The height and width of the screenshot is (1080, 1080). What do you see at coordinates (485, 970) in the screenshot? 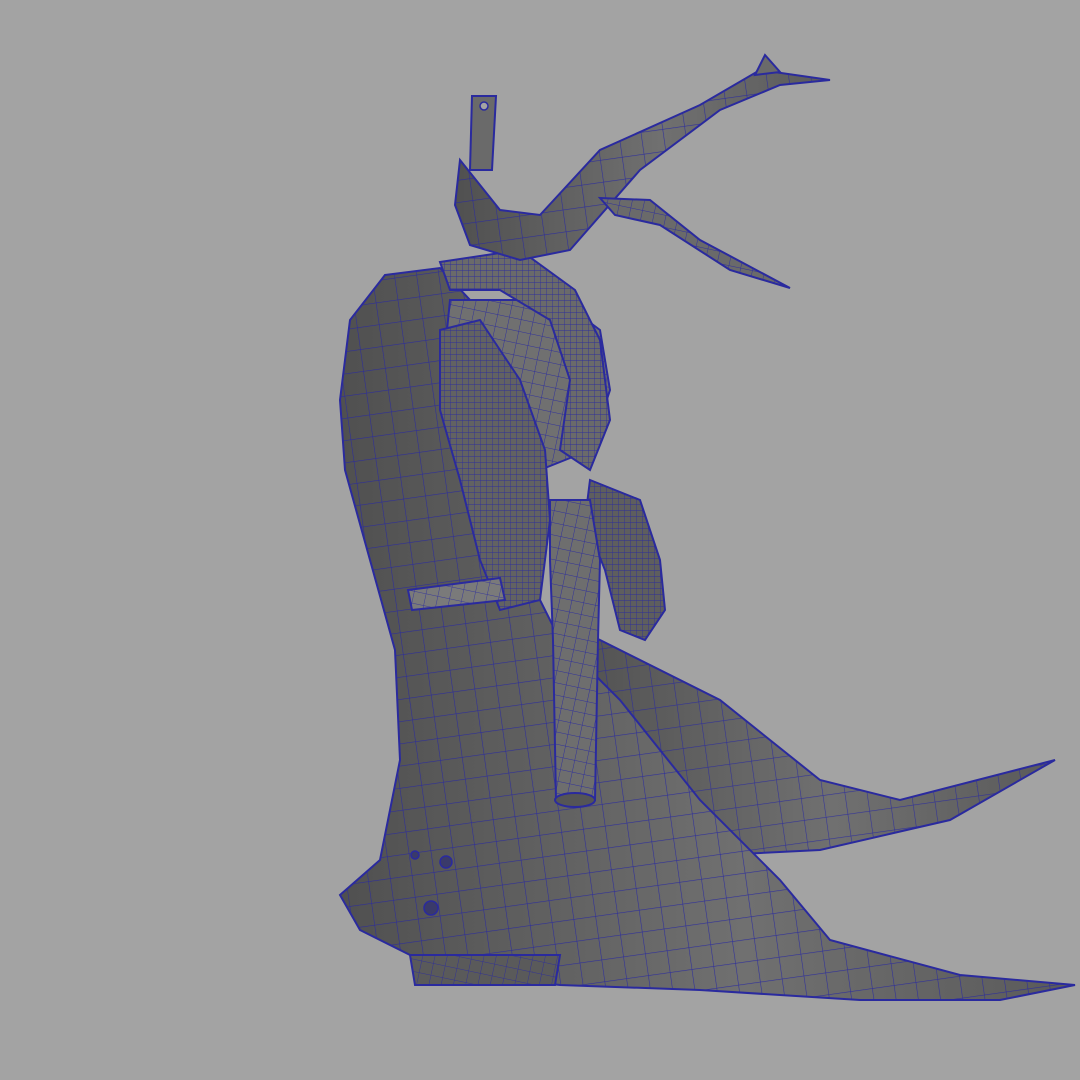
I see `boot` at bounding box center [485, 970].